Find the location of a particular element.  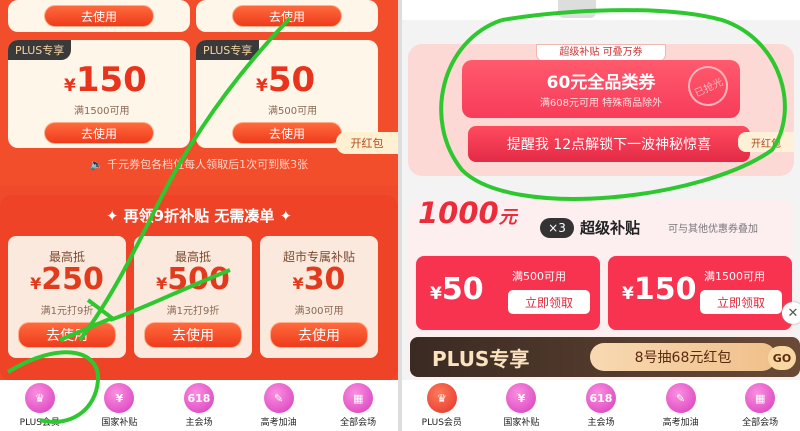

remind-me-button: 提醒我 12点解锁下一波神秘惊喜 is located at coordinates (609, 144).